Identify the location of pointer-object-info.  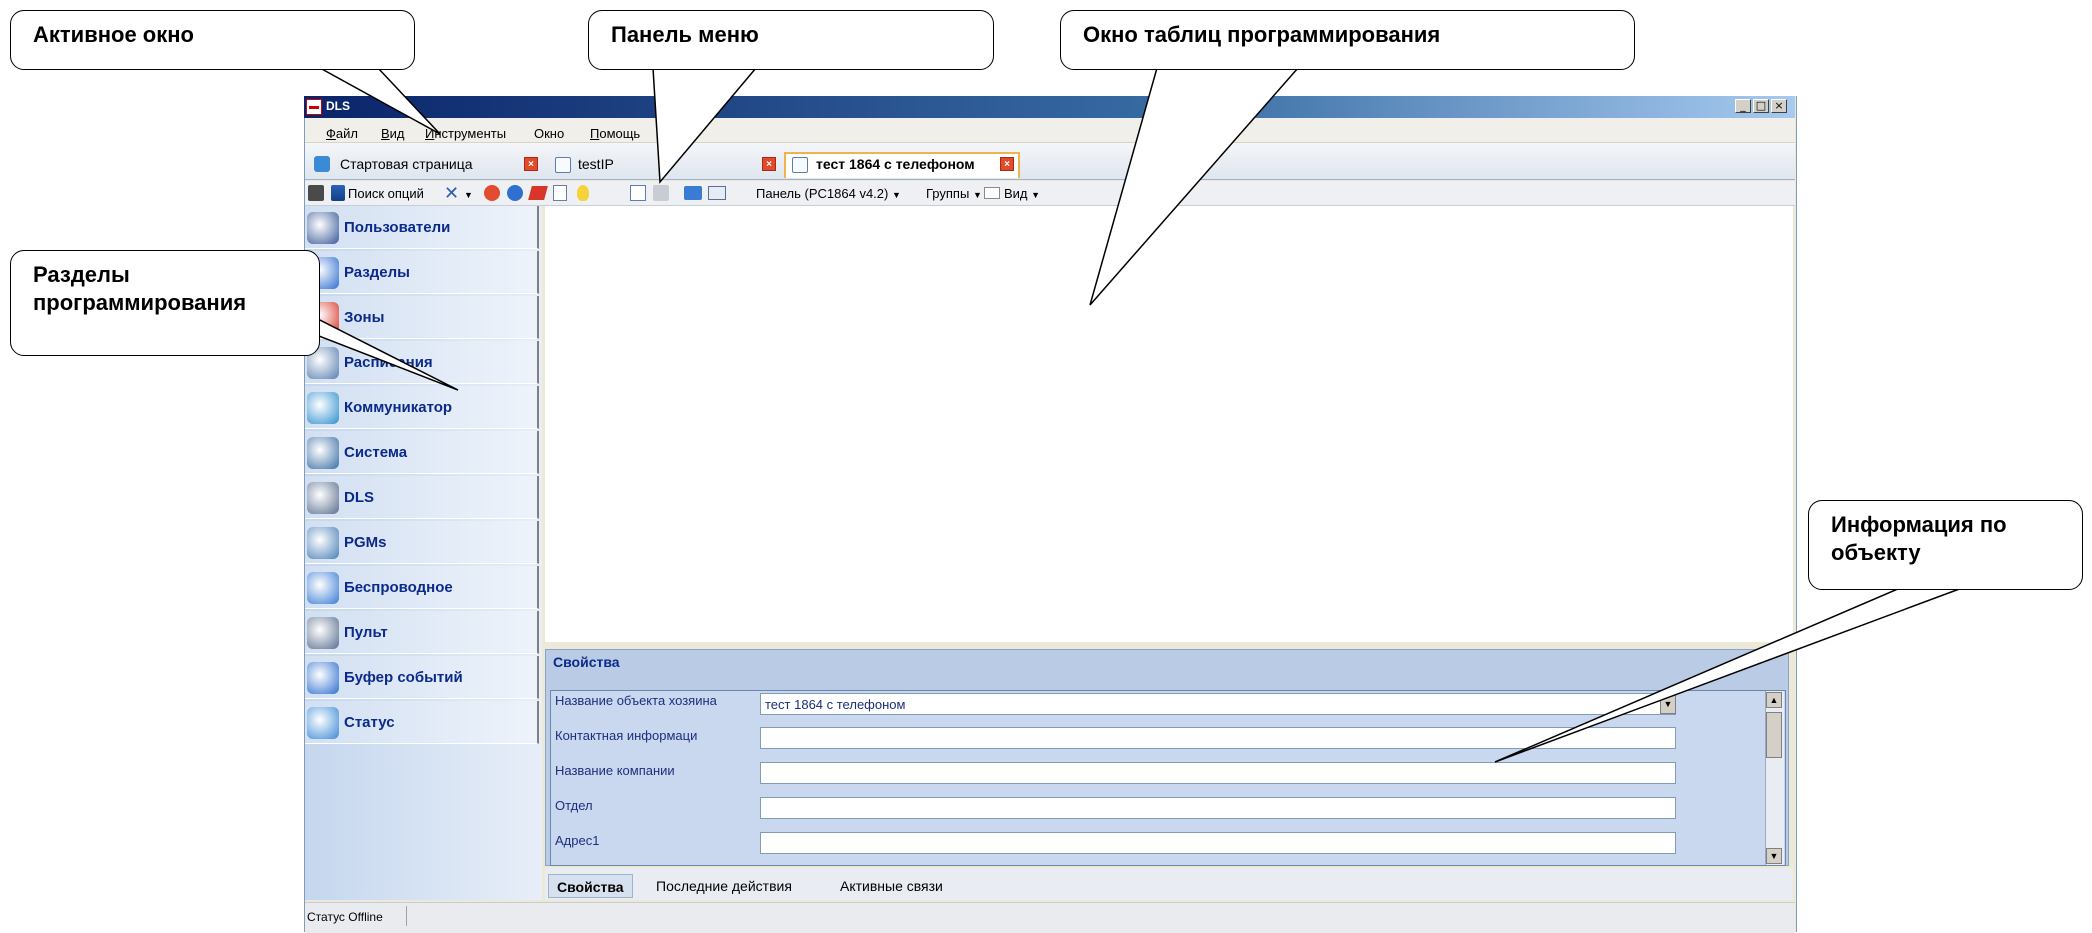
(1728, 675).